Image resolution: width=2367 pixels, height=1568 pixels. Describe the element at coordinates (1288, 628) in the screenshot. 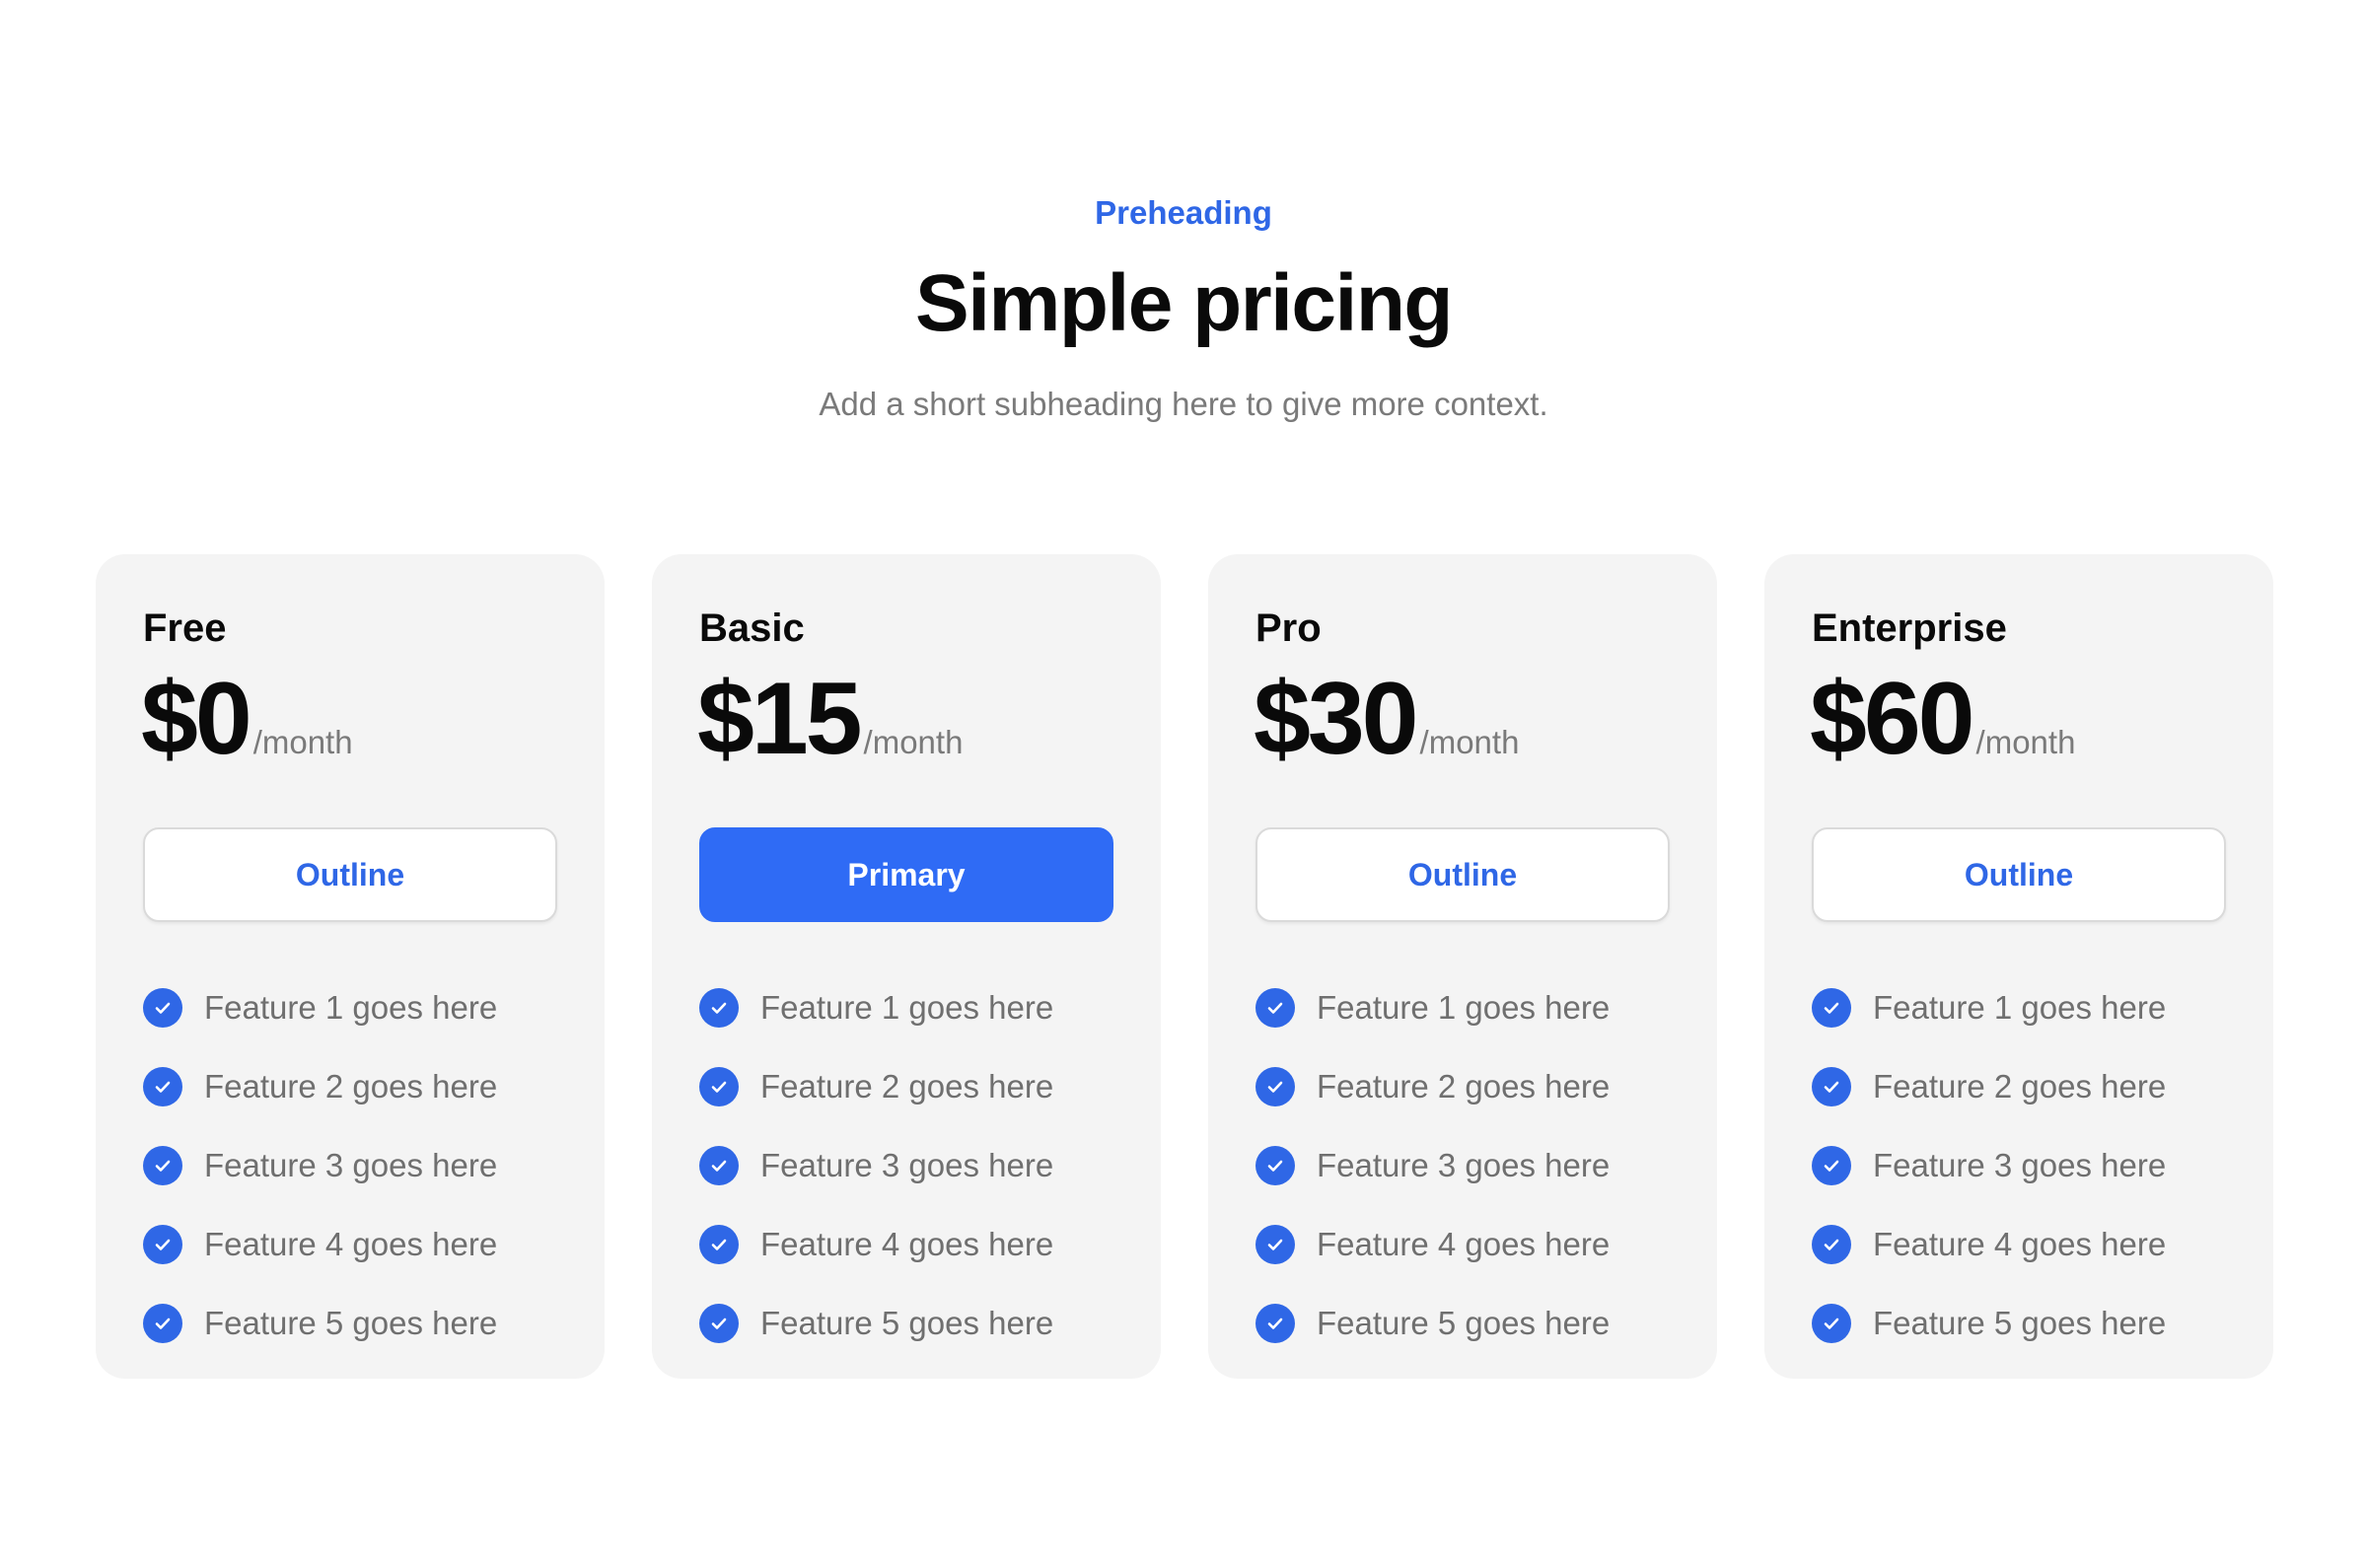

I see `plan-name: Pro` at that location.